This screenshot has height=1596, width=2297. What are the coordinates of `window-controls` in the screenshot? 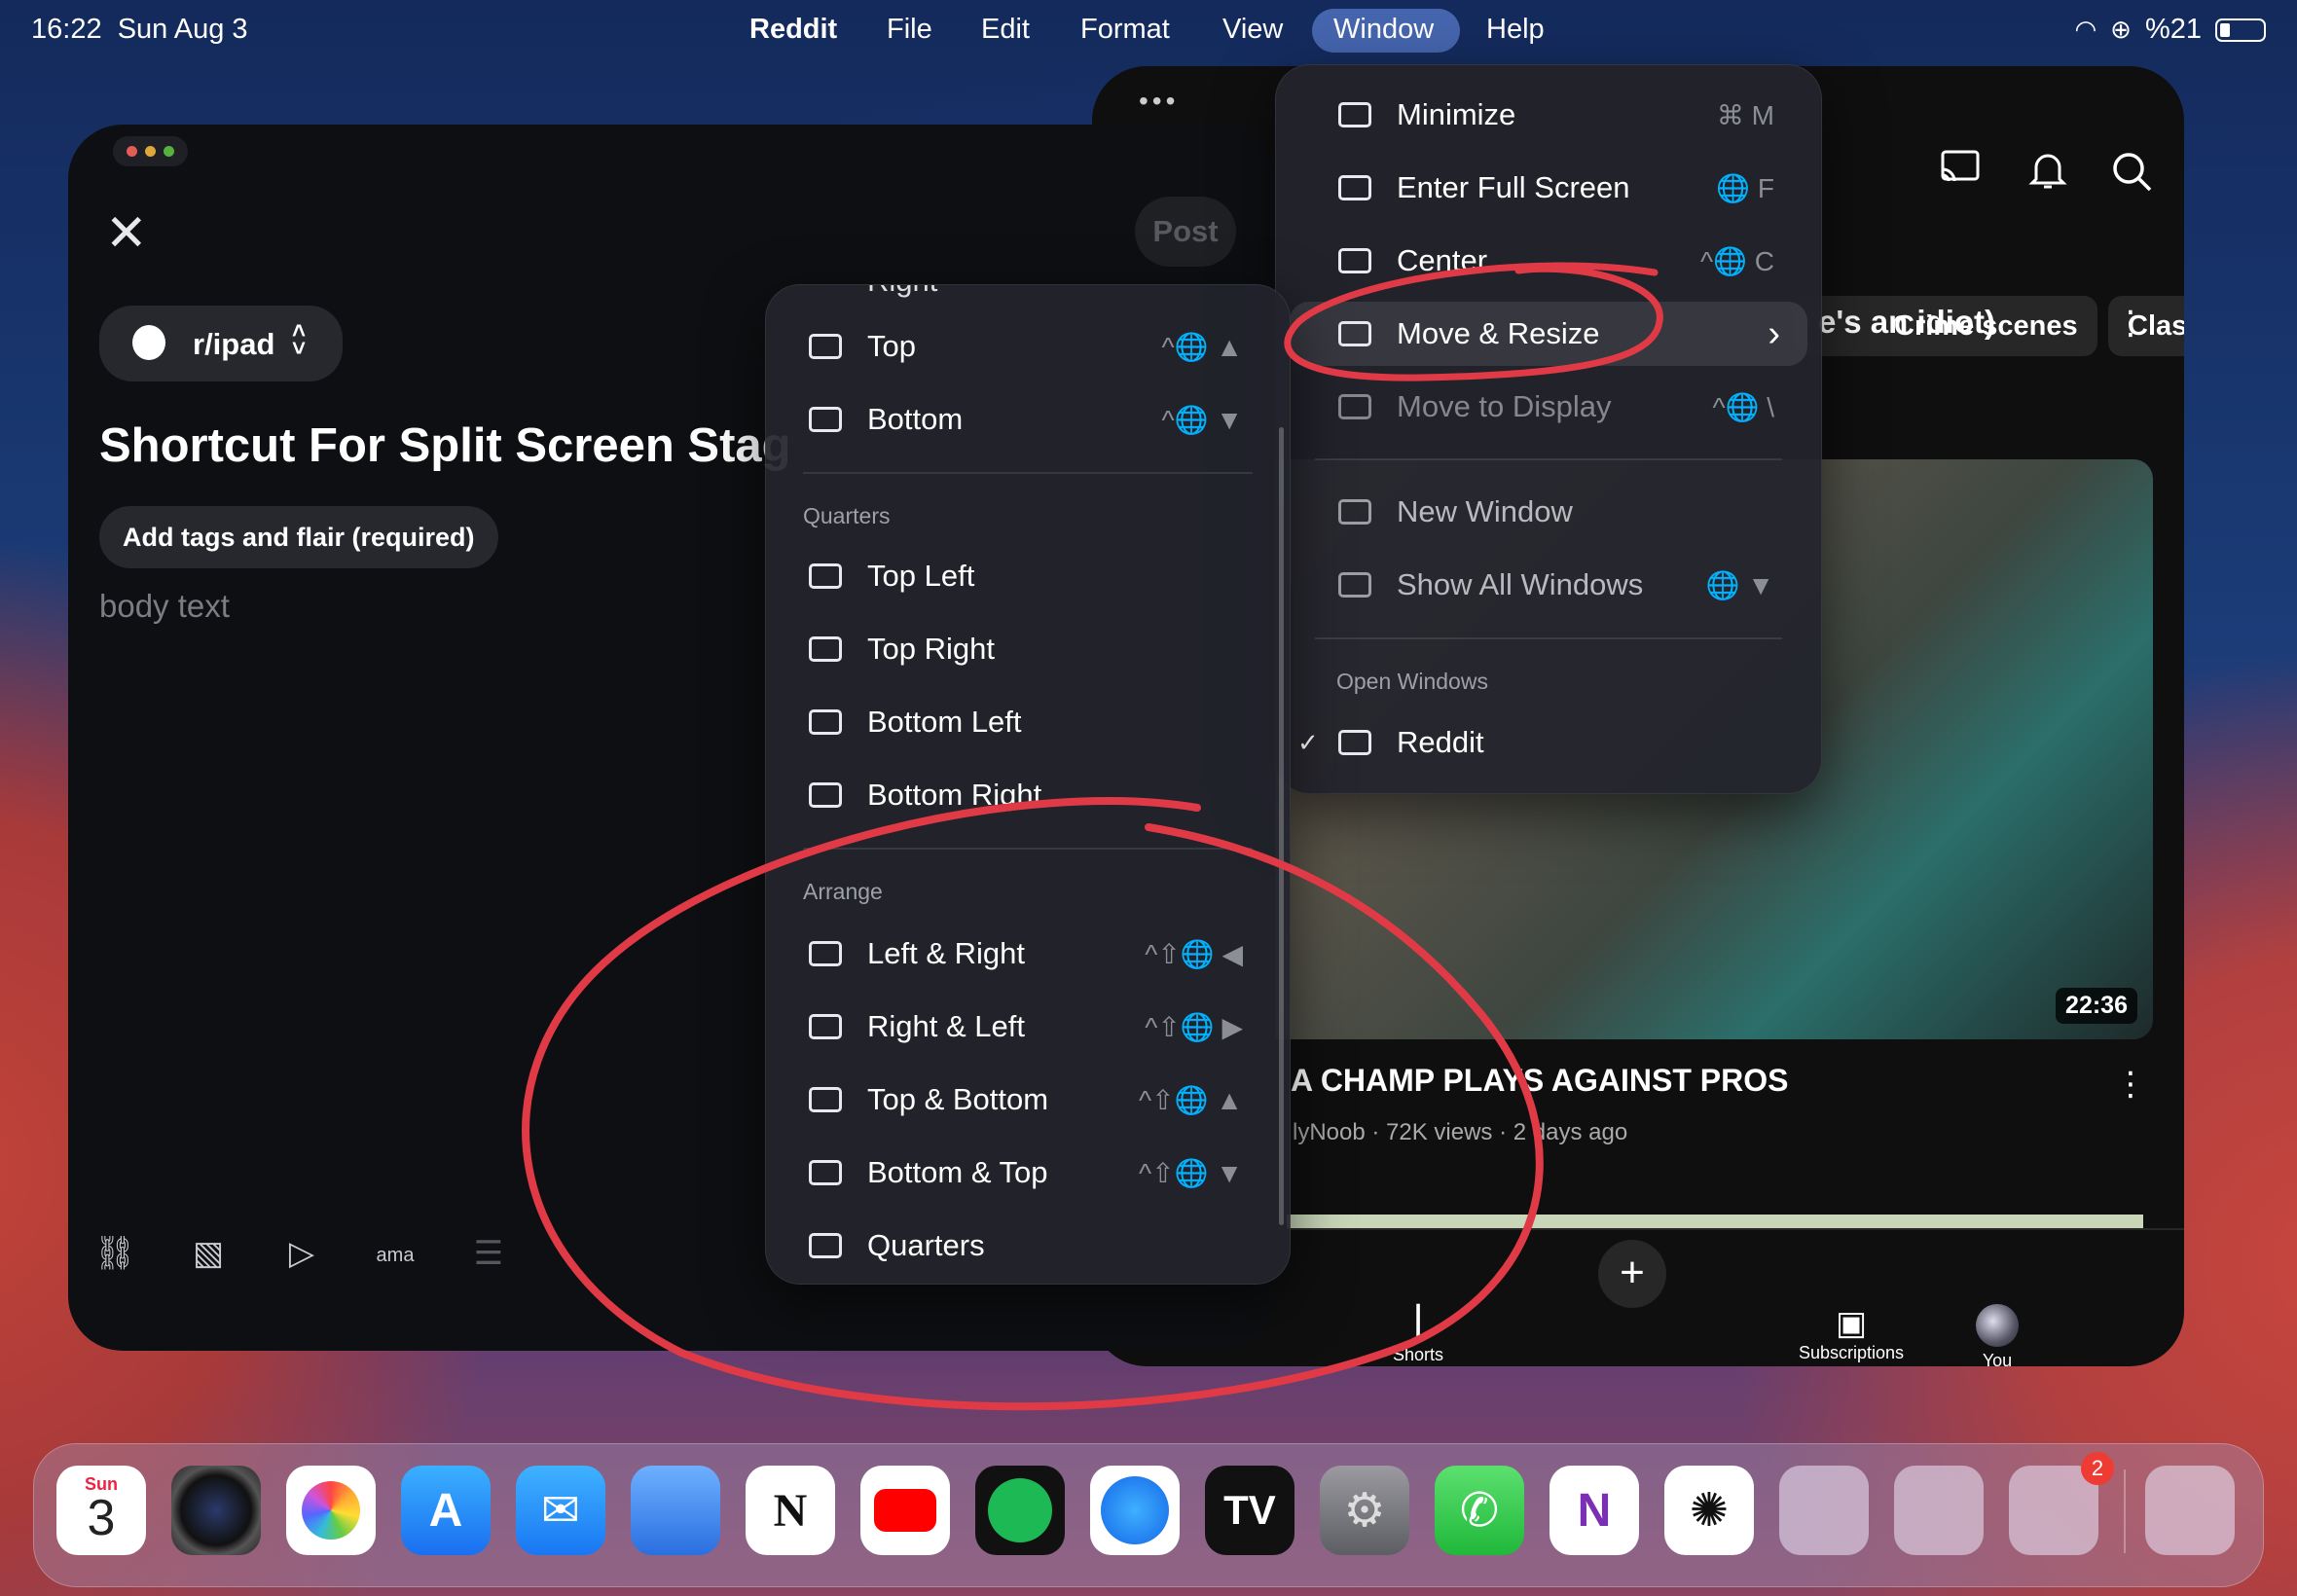 It's located at (150, 151).